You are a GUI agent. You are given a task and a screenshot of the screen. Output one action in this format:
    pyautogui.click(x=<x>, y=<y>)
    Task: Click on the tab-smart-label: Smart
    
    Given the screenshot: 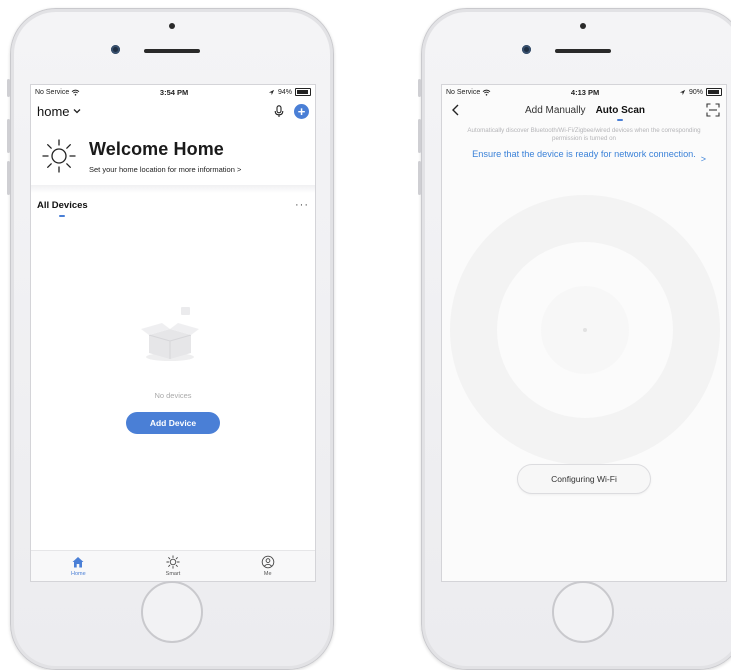 What is the action you would take?
    pyautogui.click(x=173, y=574)
    